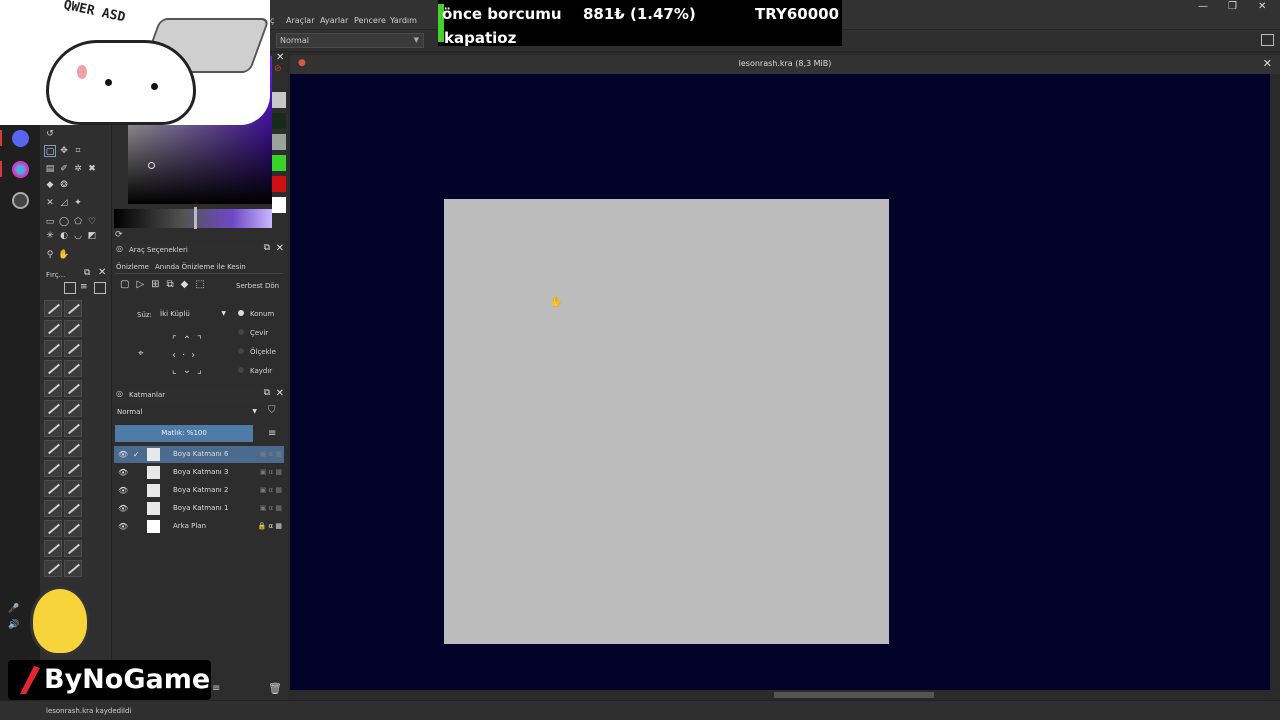 This screenshot has height=720, width=1280. What do you see at coordinates (195, 218) in the screenshot?
I see `hue-slider-handle` at bounding box center [195, 218].